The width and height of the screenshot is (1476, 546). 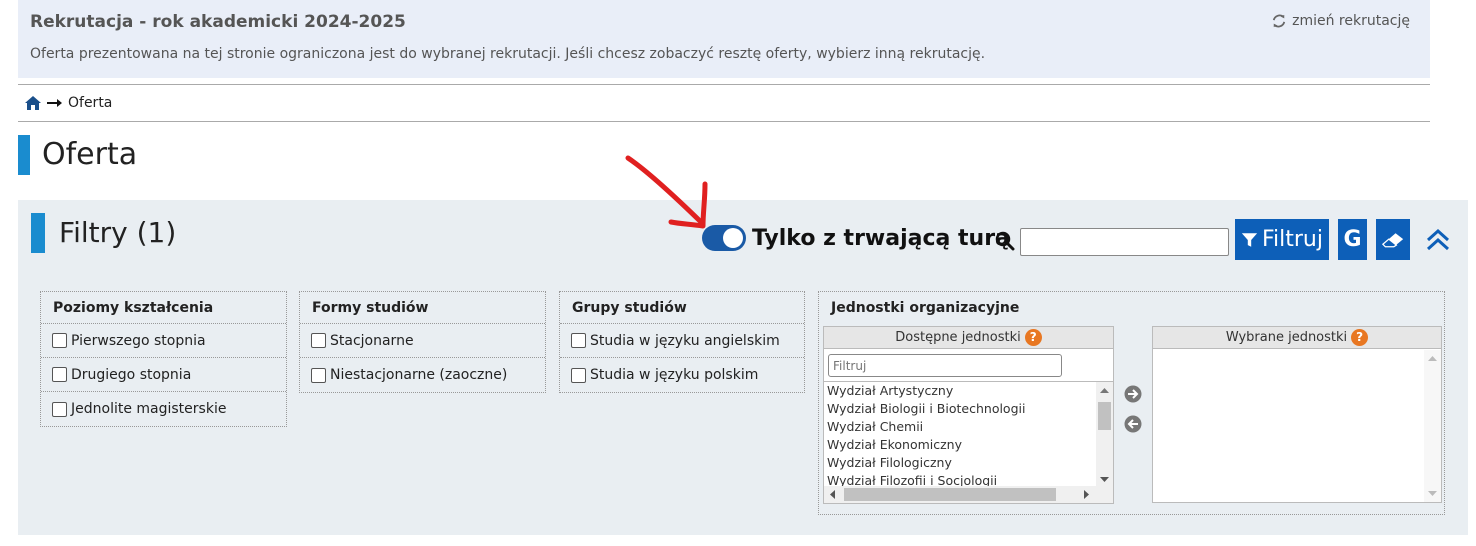 I want to click on list-item: Wydział Chemii, so click(x=968, y=427).